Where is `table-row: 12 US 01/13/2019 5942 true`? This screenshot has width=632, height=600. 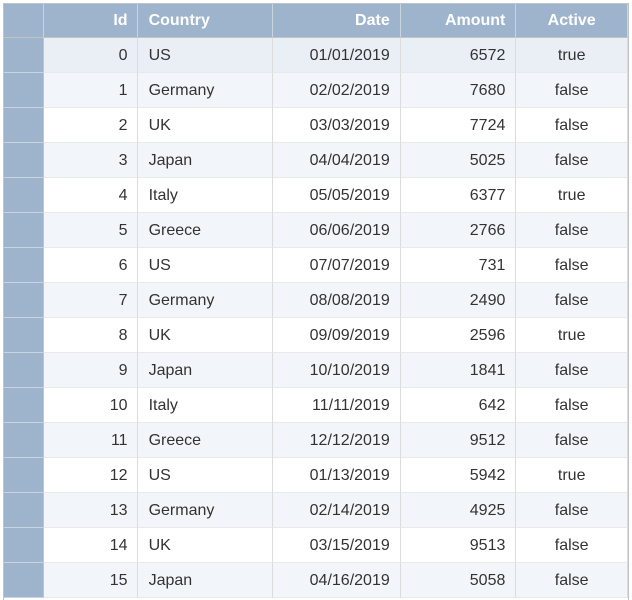 table-row: 12 US 01/13/2019 5942 true is located at coordinates (316, 475).